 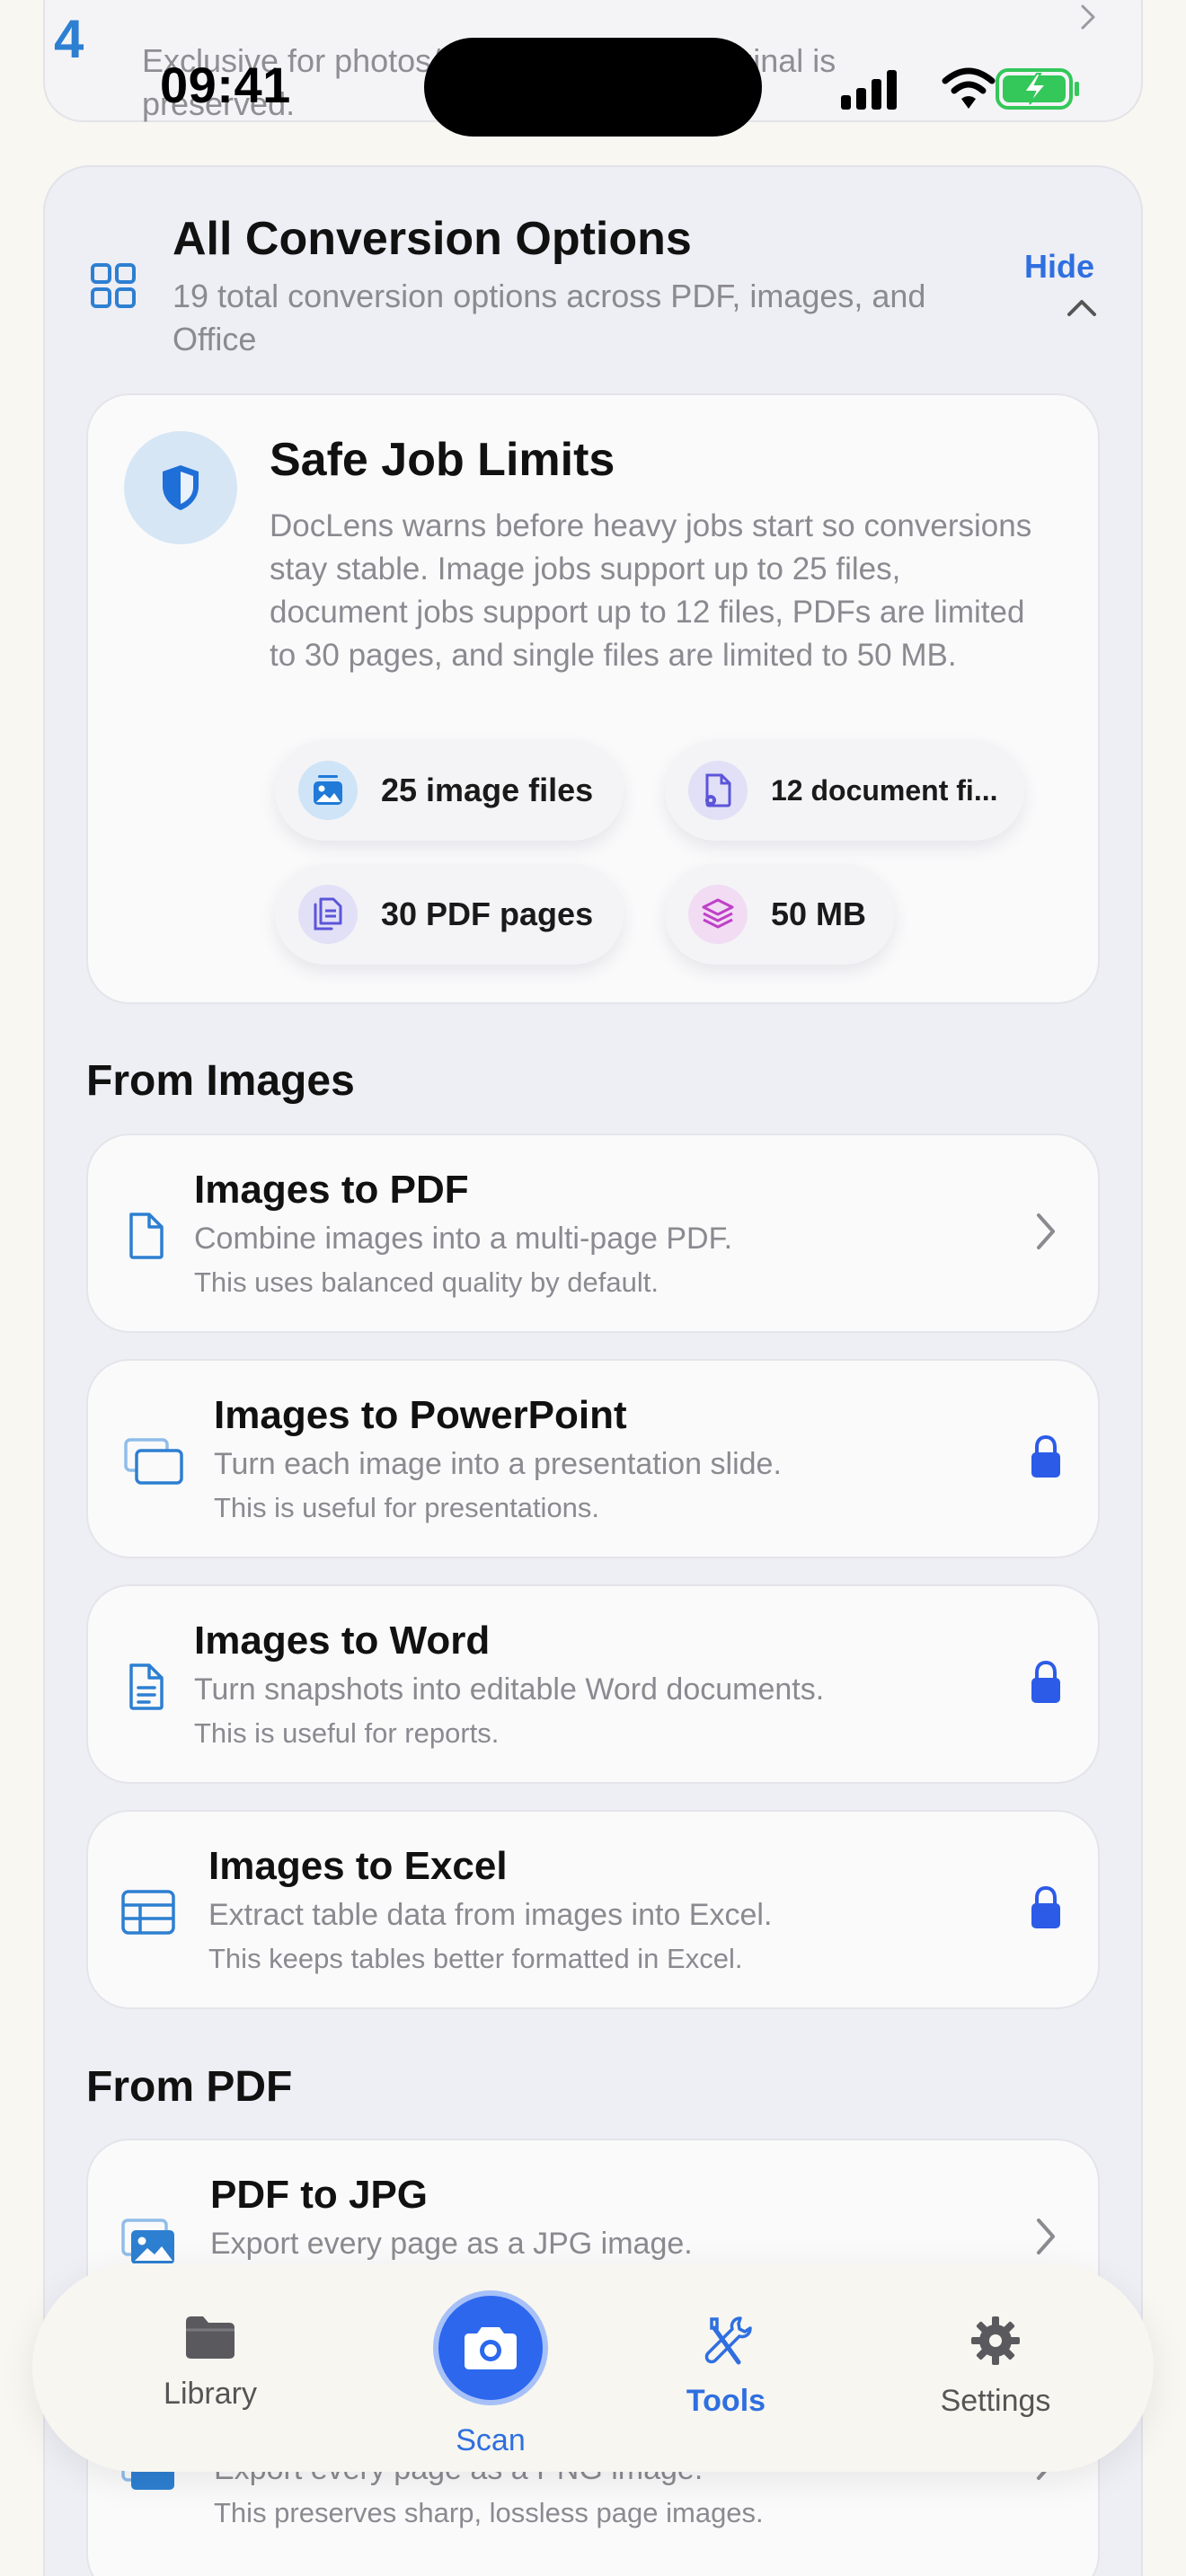 What do you see at coordinates (319, 2195) in the screenshot?
I see `option-title: PDF to JPG` at bounding box center [319, 2195].